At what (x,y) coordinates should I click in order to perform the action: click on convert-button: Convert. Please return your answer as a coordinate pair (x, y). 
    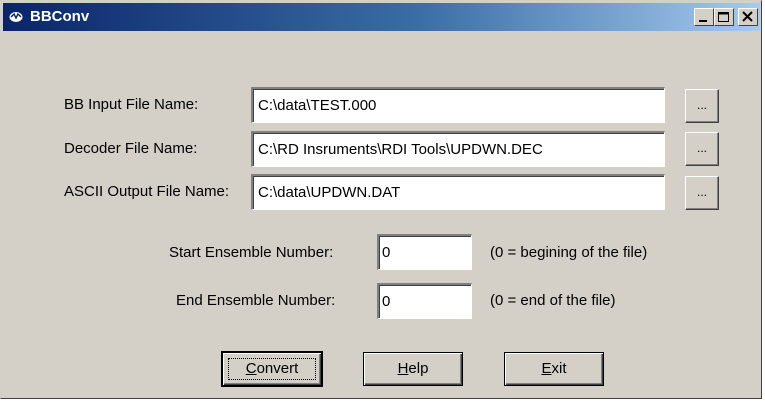
    Looking at the image, I should click on (272, 369).